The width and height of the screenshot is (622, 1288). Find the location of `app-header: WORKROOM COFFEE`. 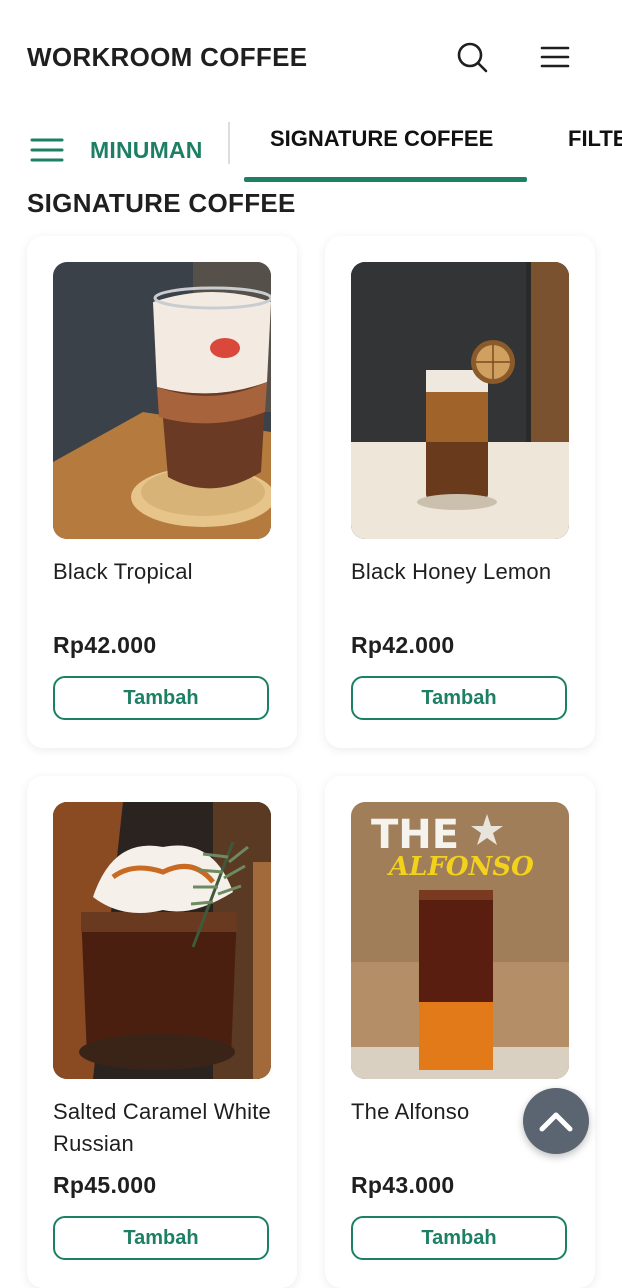

app-header: WORKROOM COFFEE is located at coordinates (311, 55).